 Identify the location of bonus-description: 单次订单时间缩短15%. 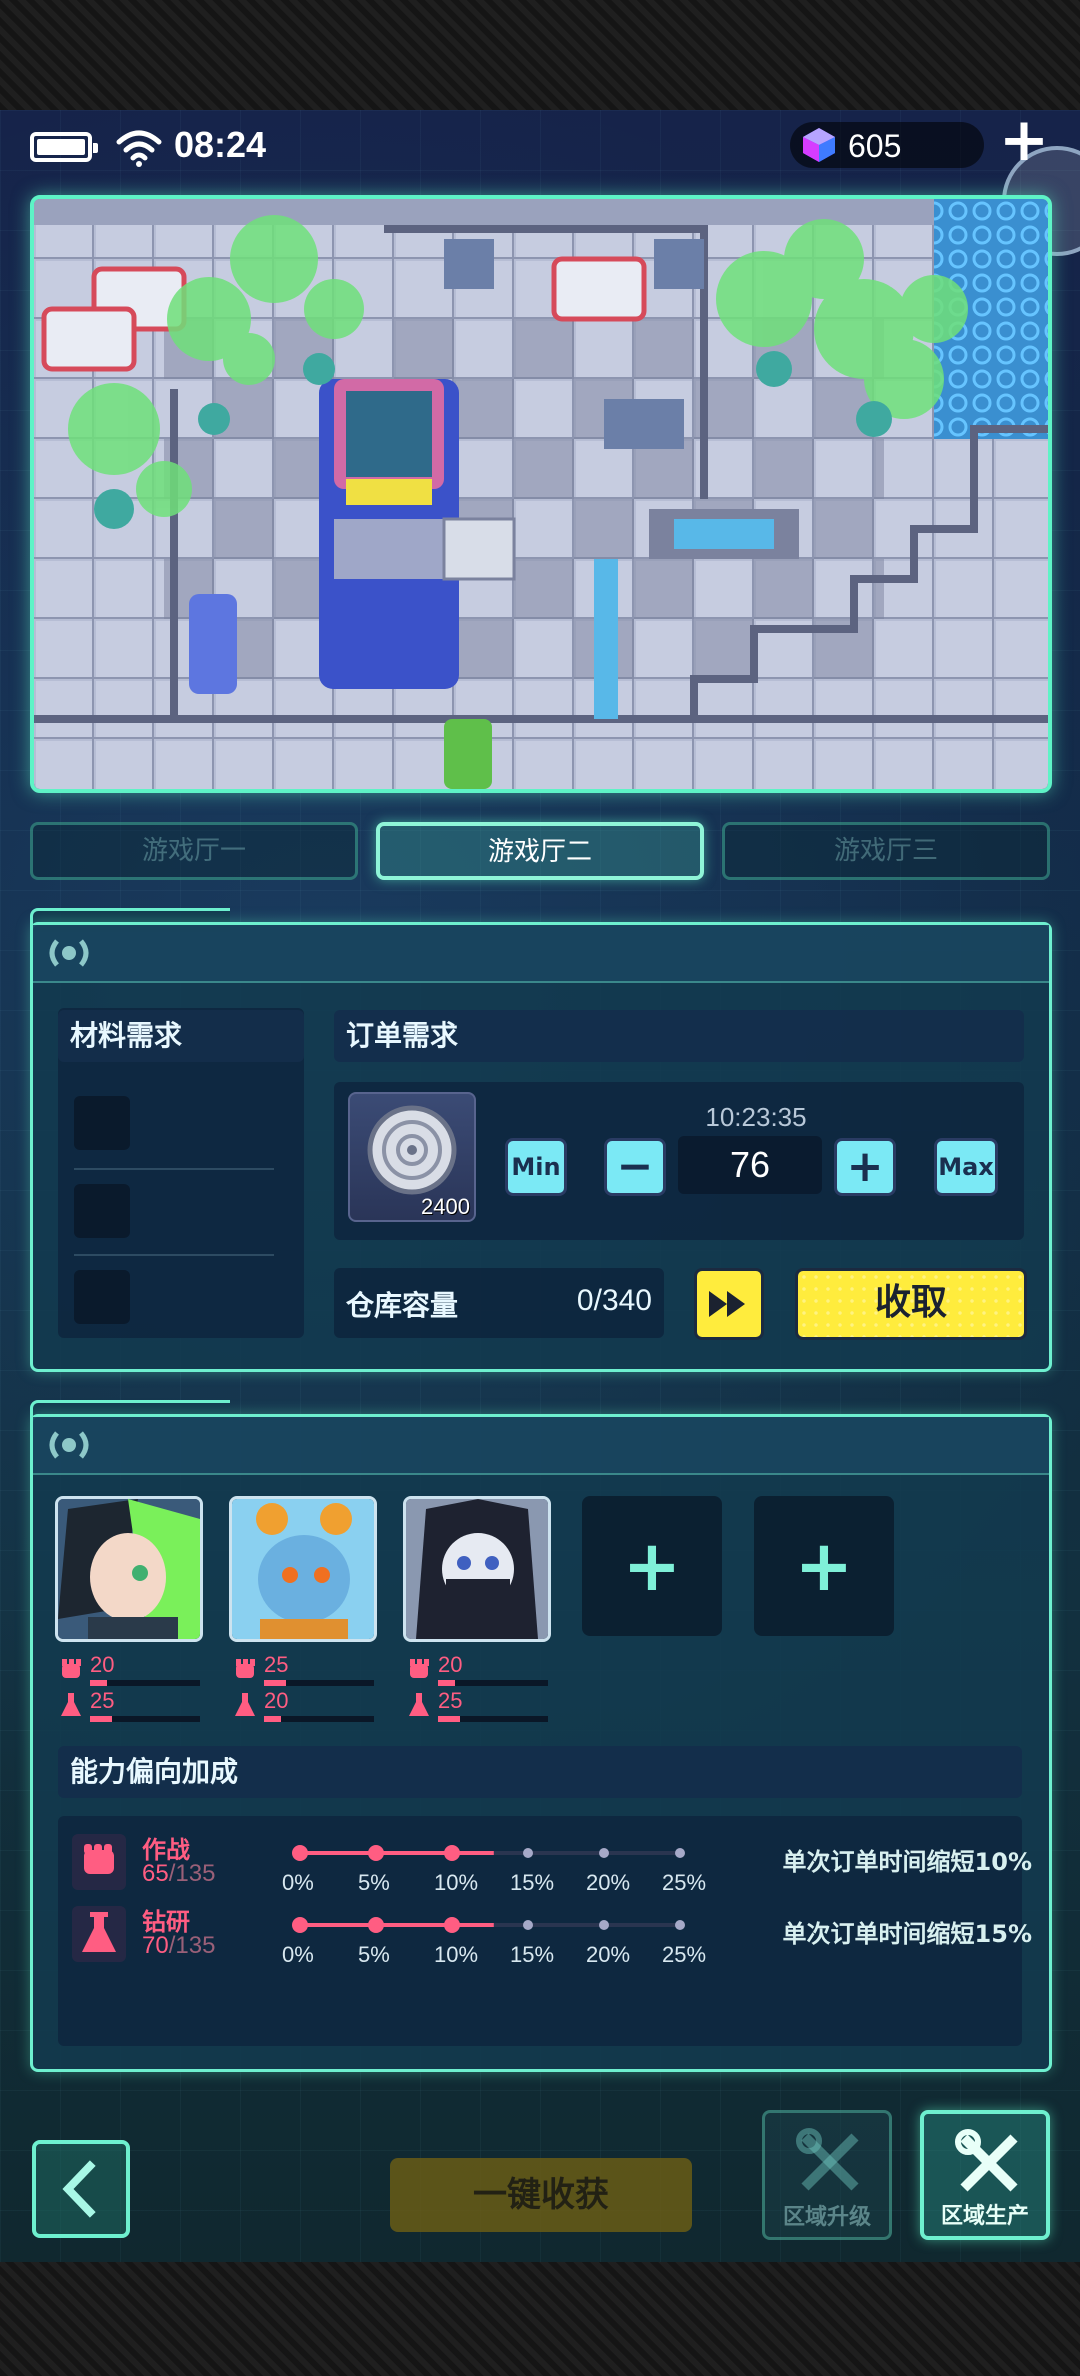
(907, 1934).